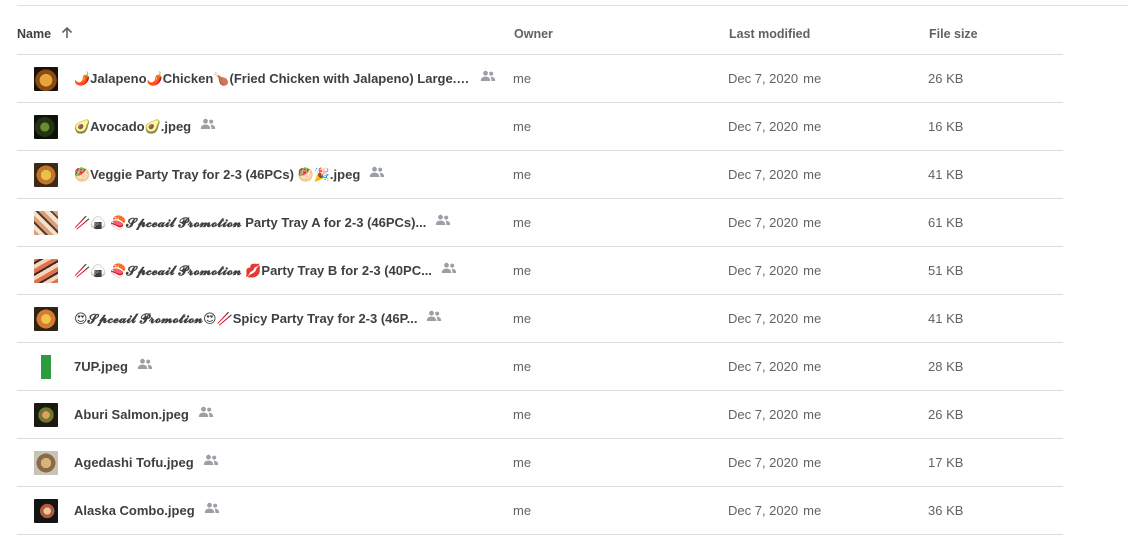 The image size is (1128, 540). Describe the element at coordinates (289, 366) in the screenshot. I see `file-name-cell: 7UP.jpeg` at that location.